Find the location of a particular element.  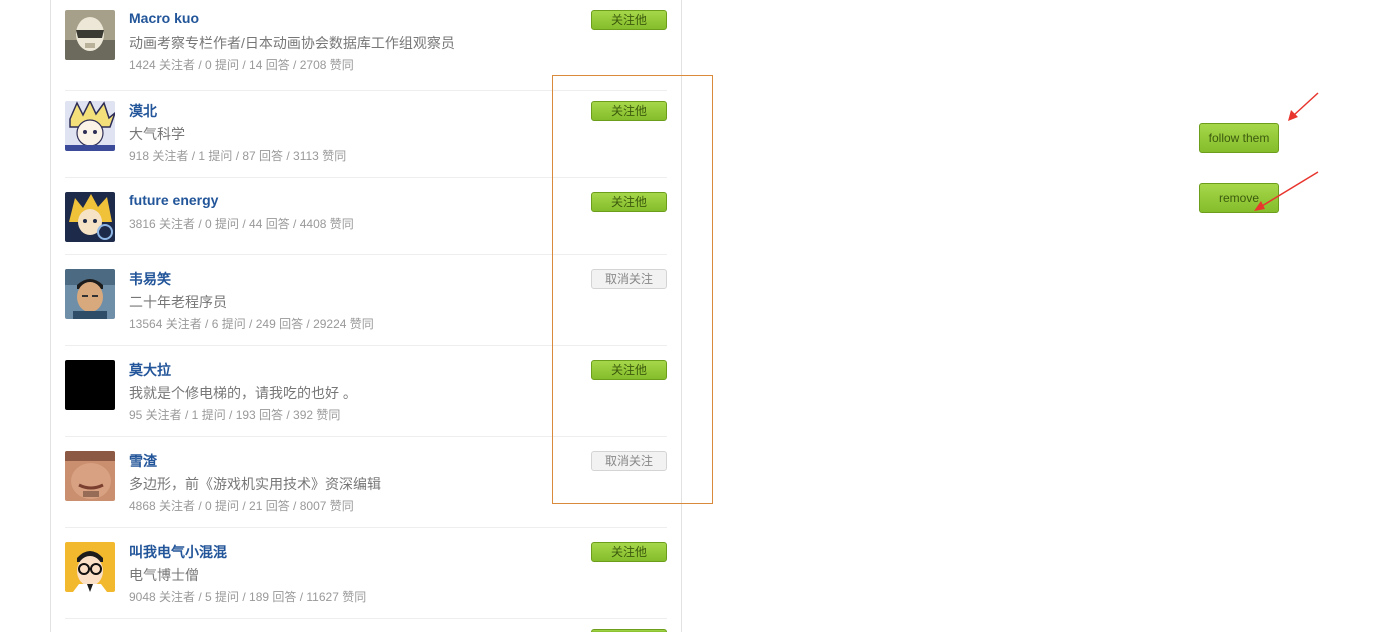

user-name: 莫大拉 is located at coordinates (150, 370).